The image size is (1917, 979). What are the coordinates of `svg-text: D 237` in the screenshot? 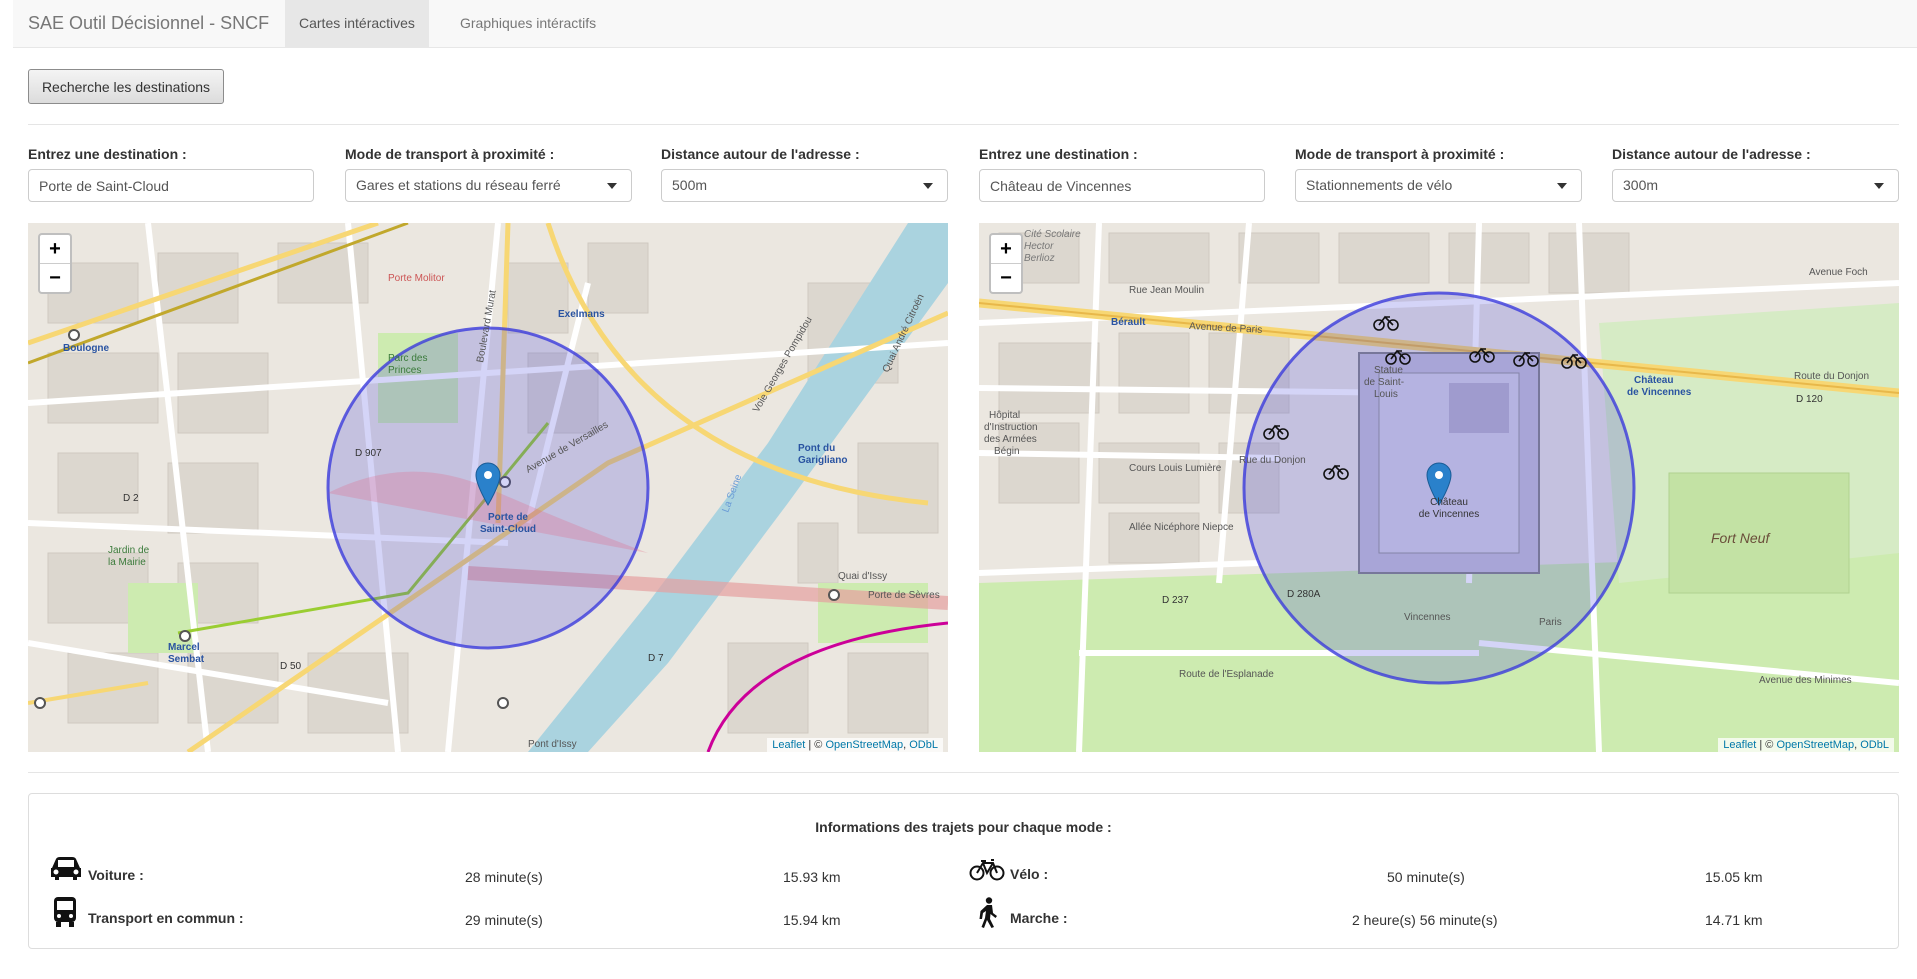 It's located at (1175, 600).